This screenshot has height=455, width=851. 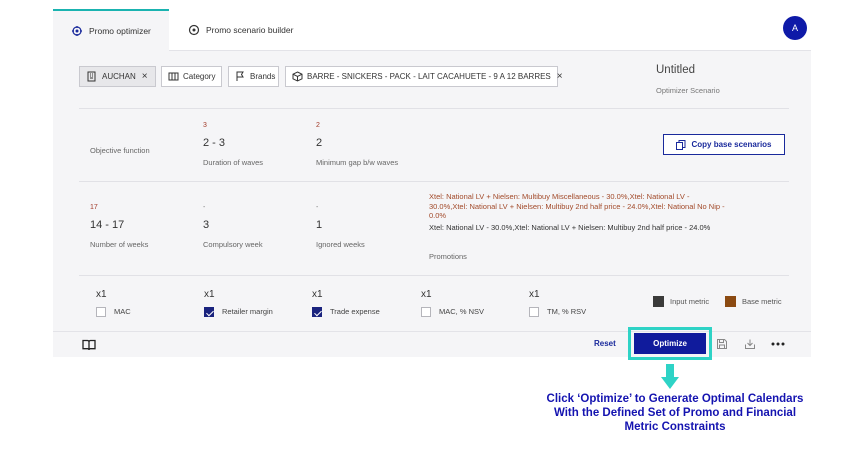 What do you see at coordinates (534, 294) in the screenshot?
I see `metric-multiplier-tm-rsv: x1` at bounding box center [534, 294].